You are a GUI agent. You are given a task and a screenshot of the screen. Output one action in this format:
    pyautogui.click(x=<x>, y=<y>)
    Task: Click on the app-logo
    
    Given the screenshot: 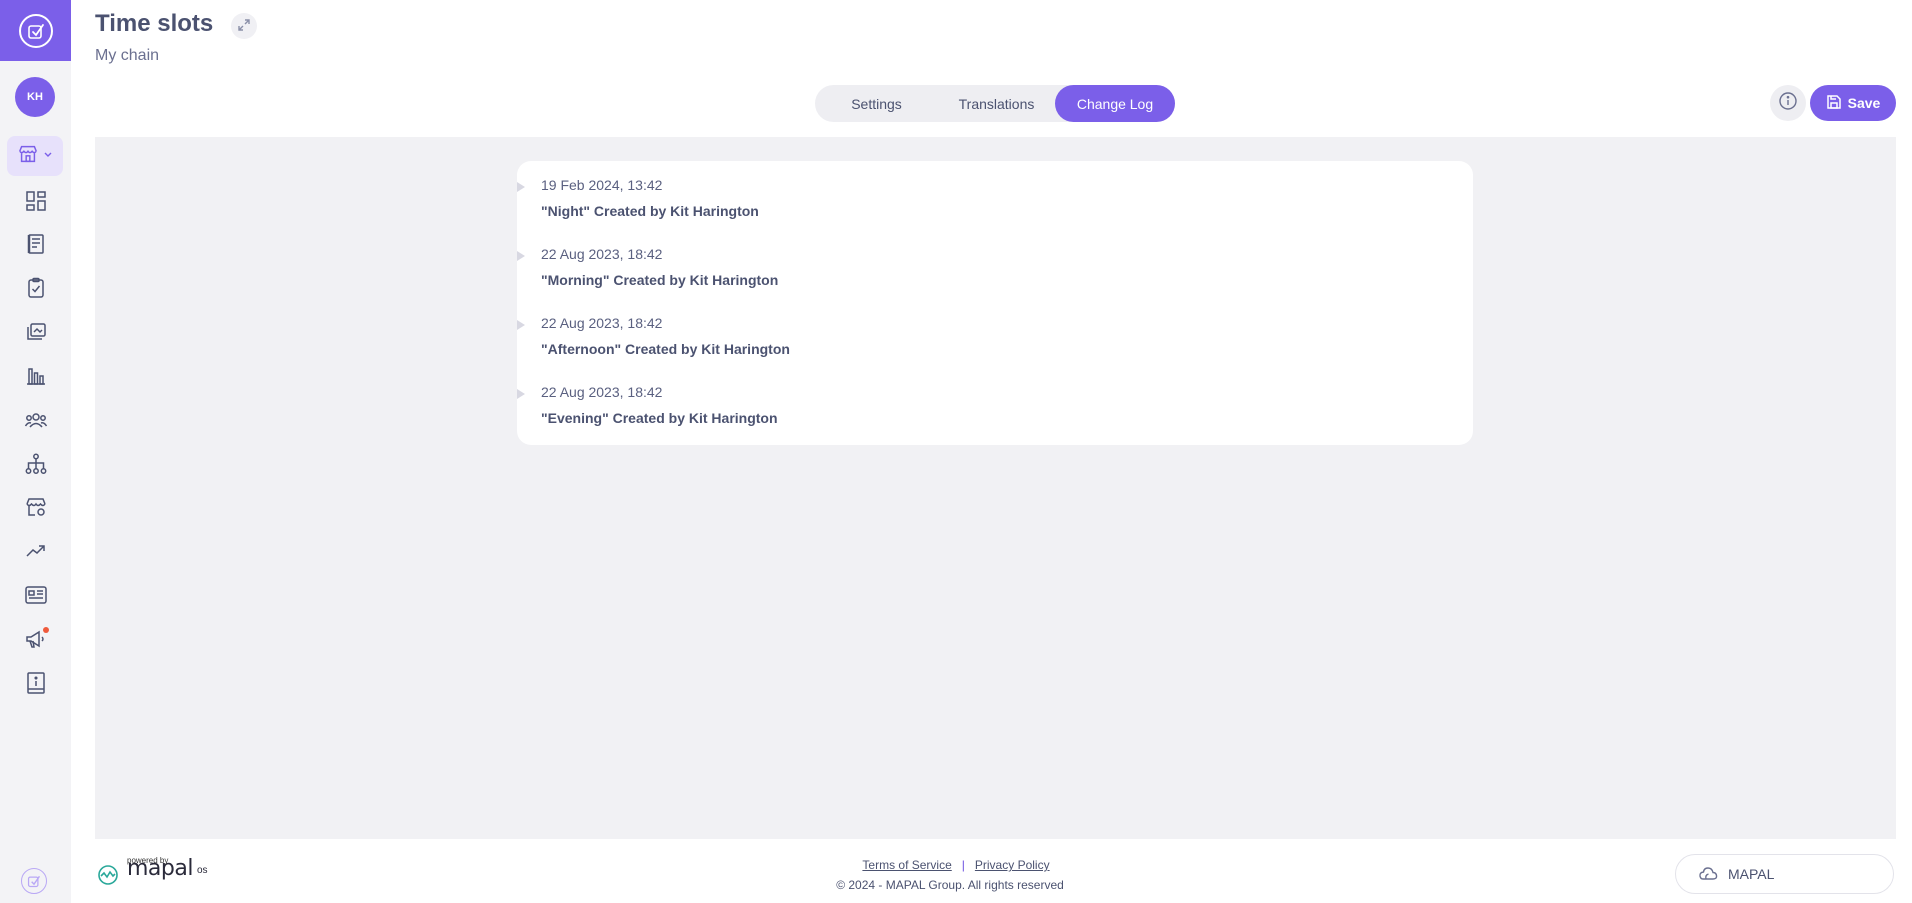 What is the action you would take?
    pyautogui.click(x=35, y=30)
    